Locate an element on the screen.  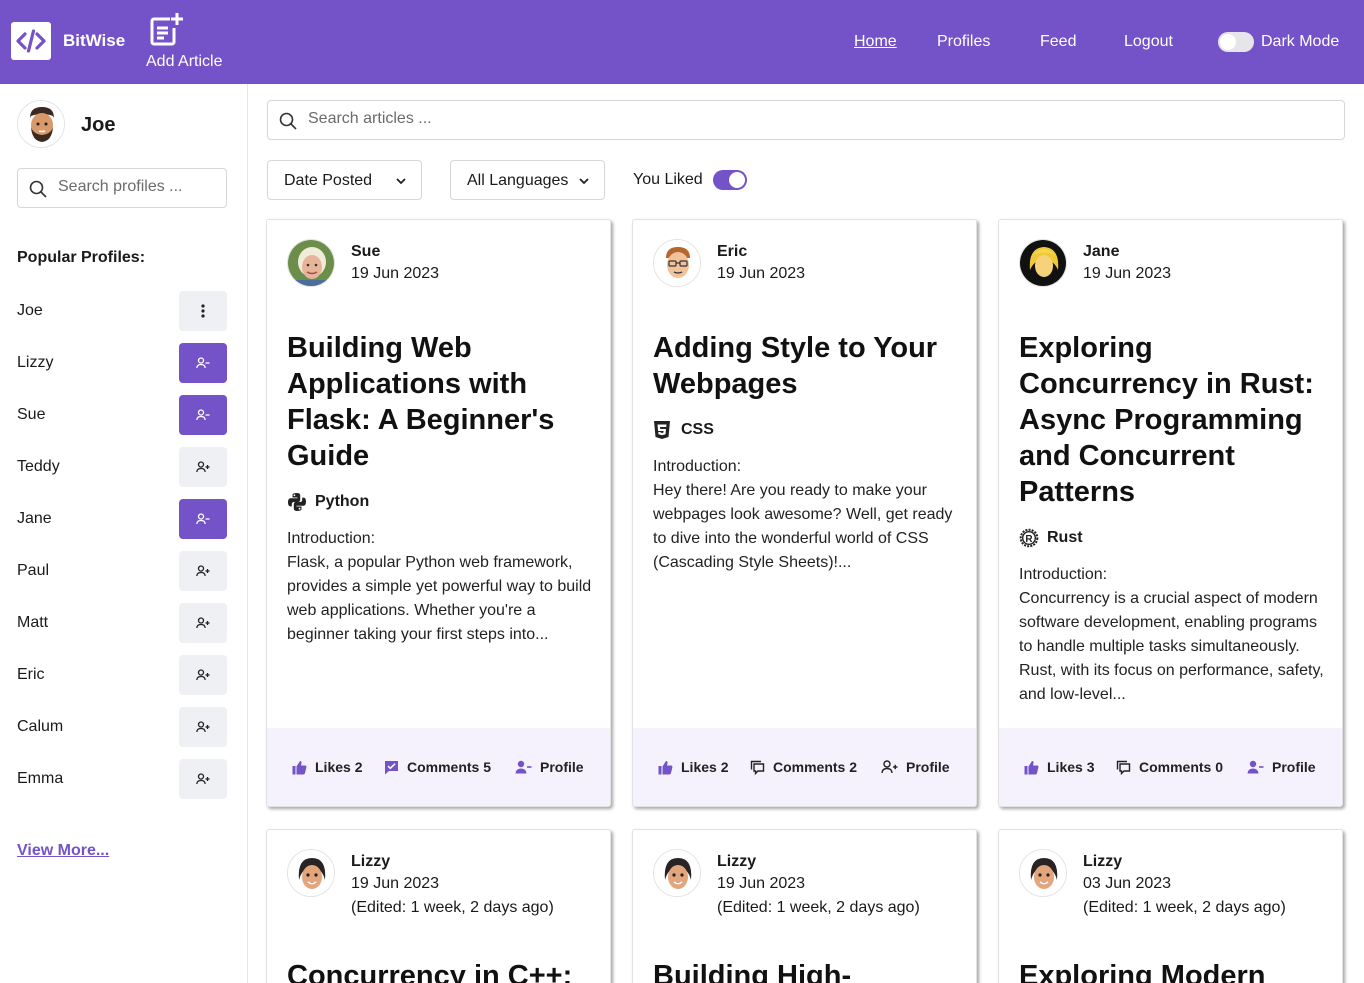
profile-more-button is located at coordinates (203, 311).